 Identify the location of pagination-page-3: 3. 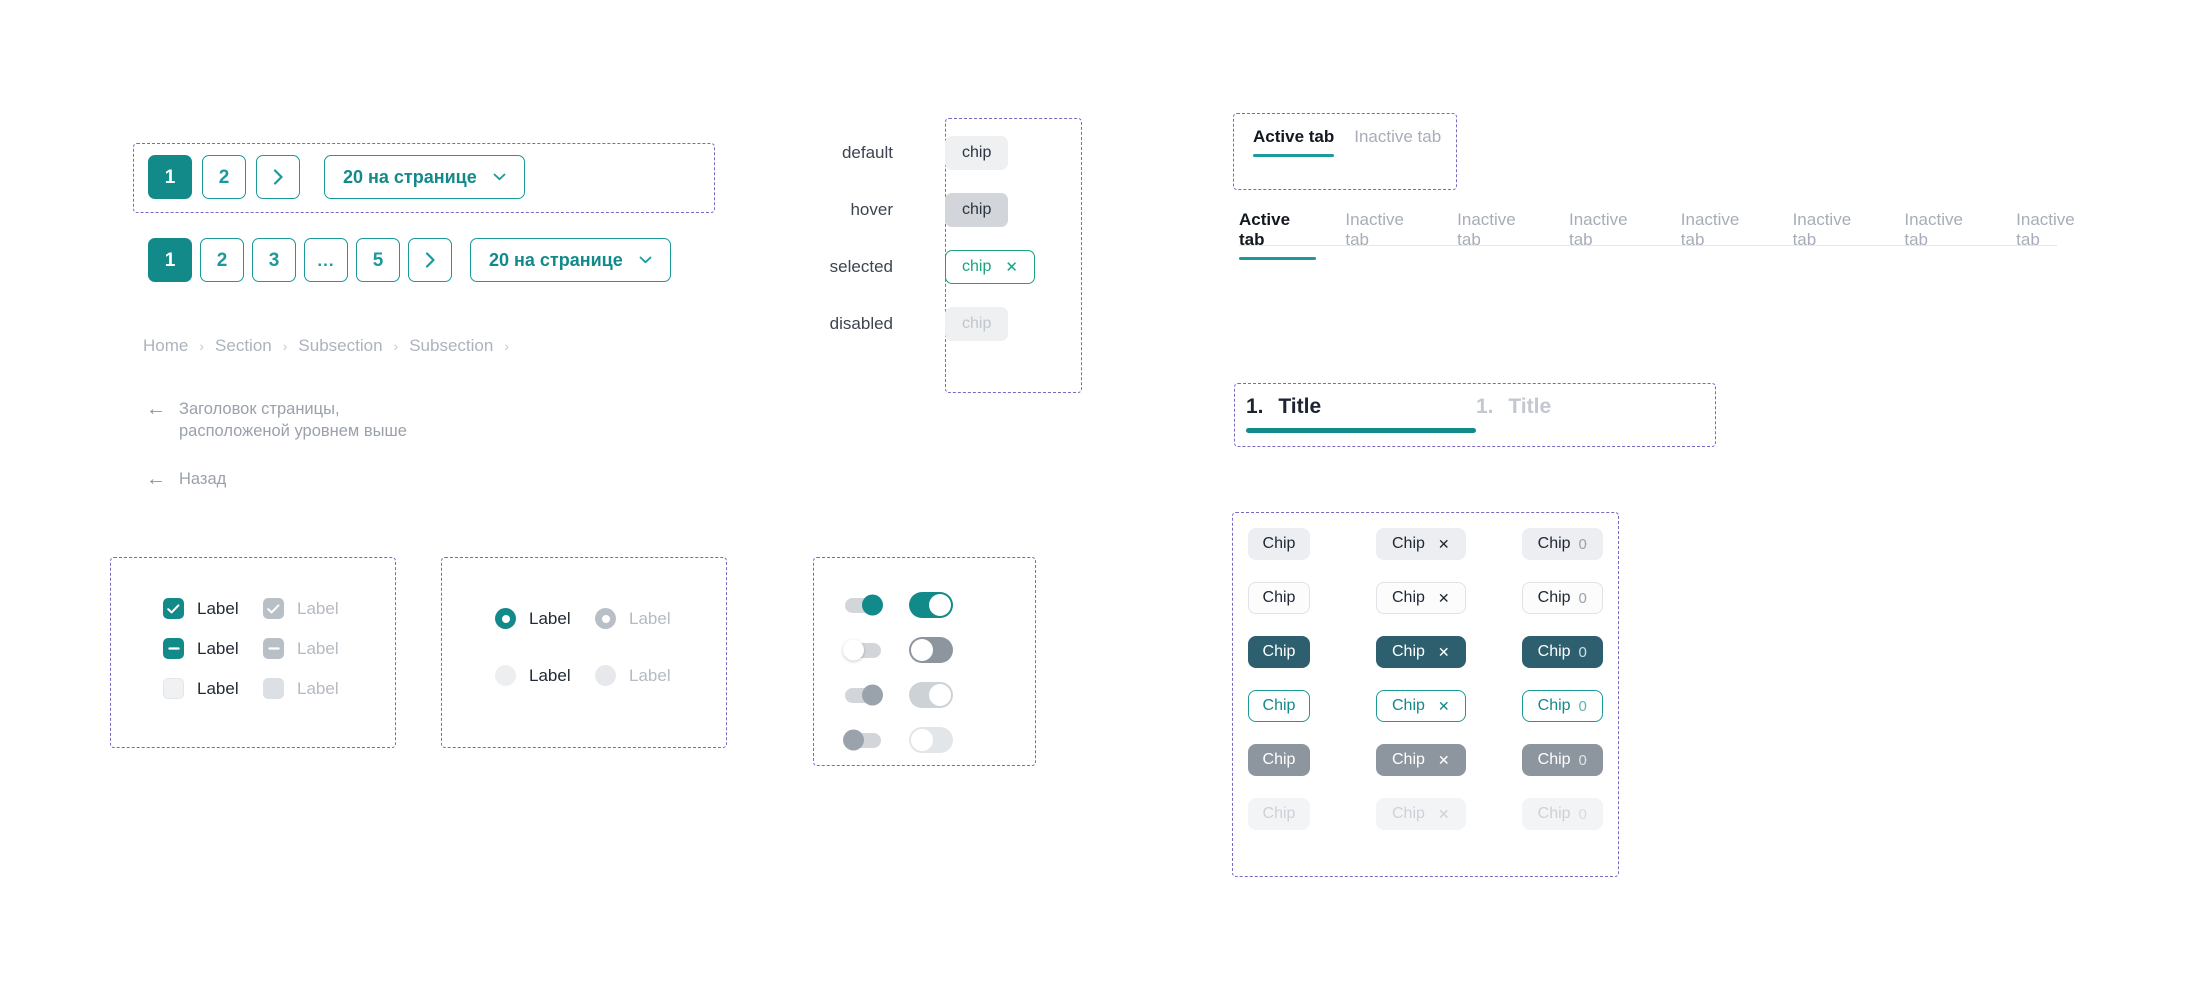
(274, 260).